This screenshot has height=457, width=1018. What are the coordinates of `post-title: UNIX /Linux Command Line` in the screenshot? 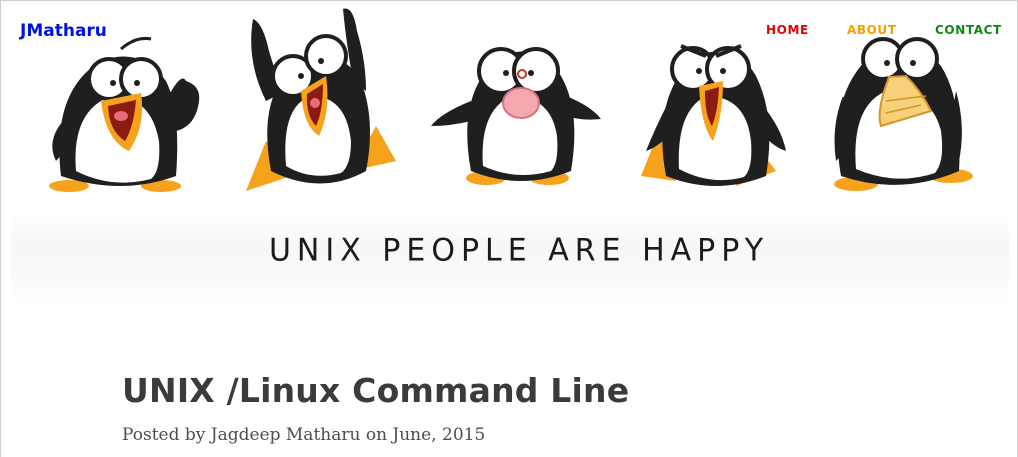 It's located at (376, 390).